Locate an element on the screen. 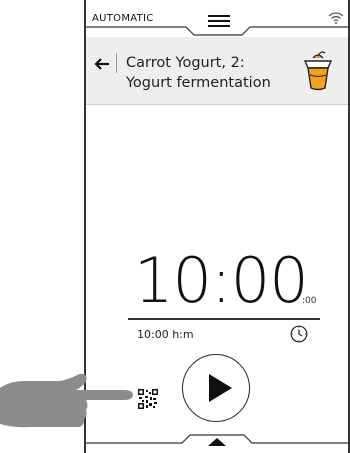  recipe-header: Carrot Yogurt, 2: Yogurt fermentation is located at coordinates (217, 71).